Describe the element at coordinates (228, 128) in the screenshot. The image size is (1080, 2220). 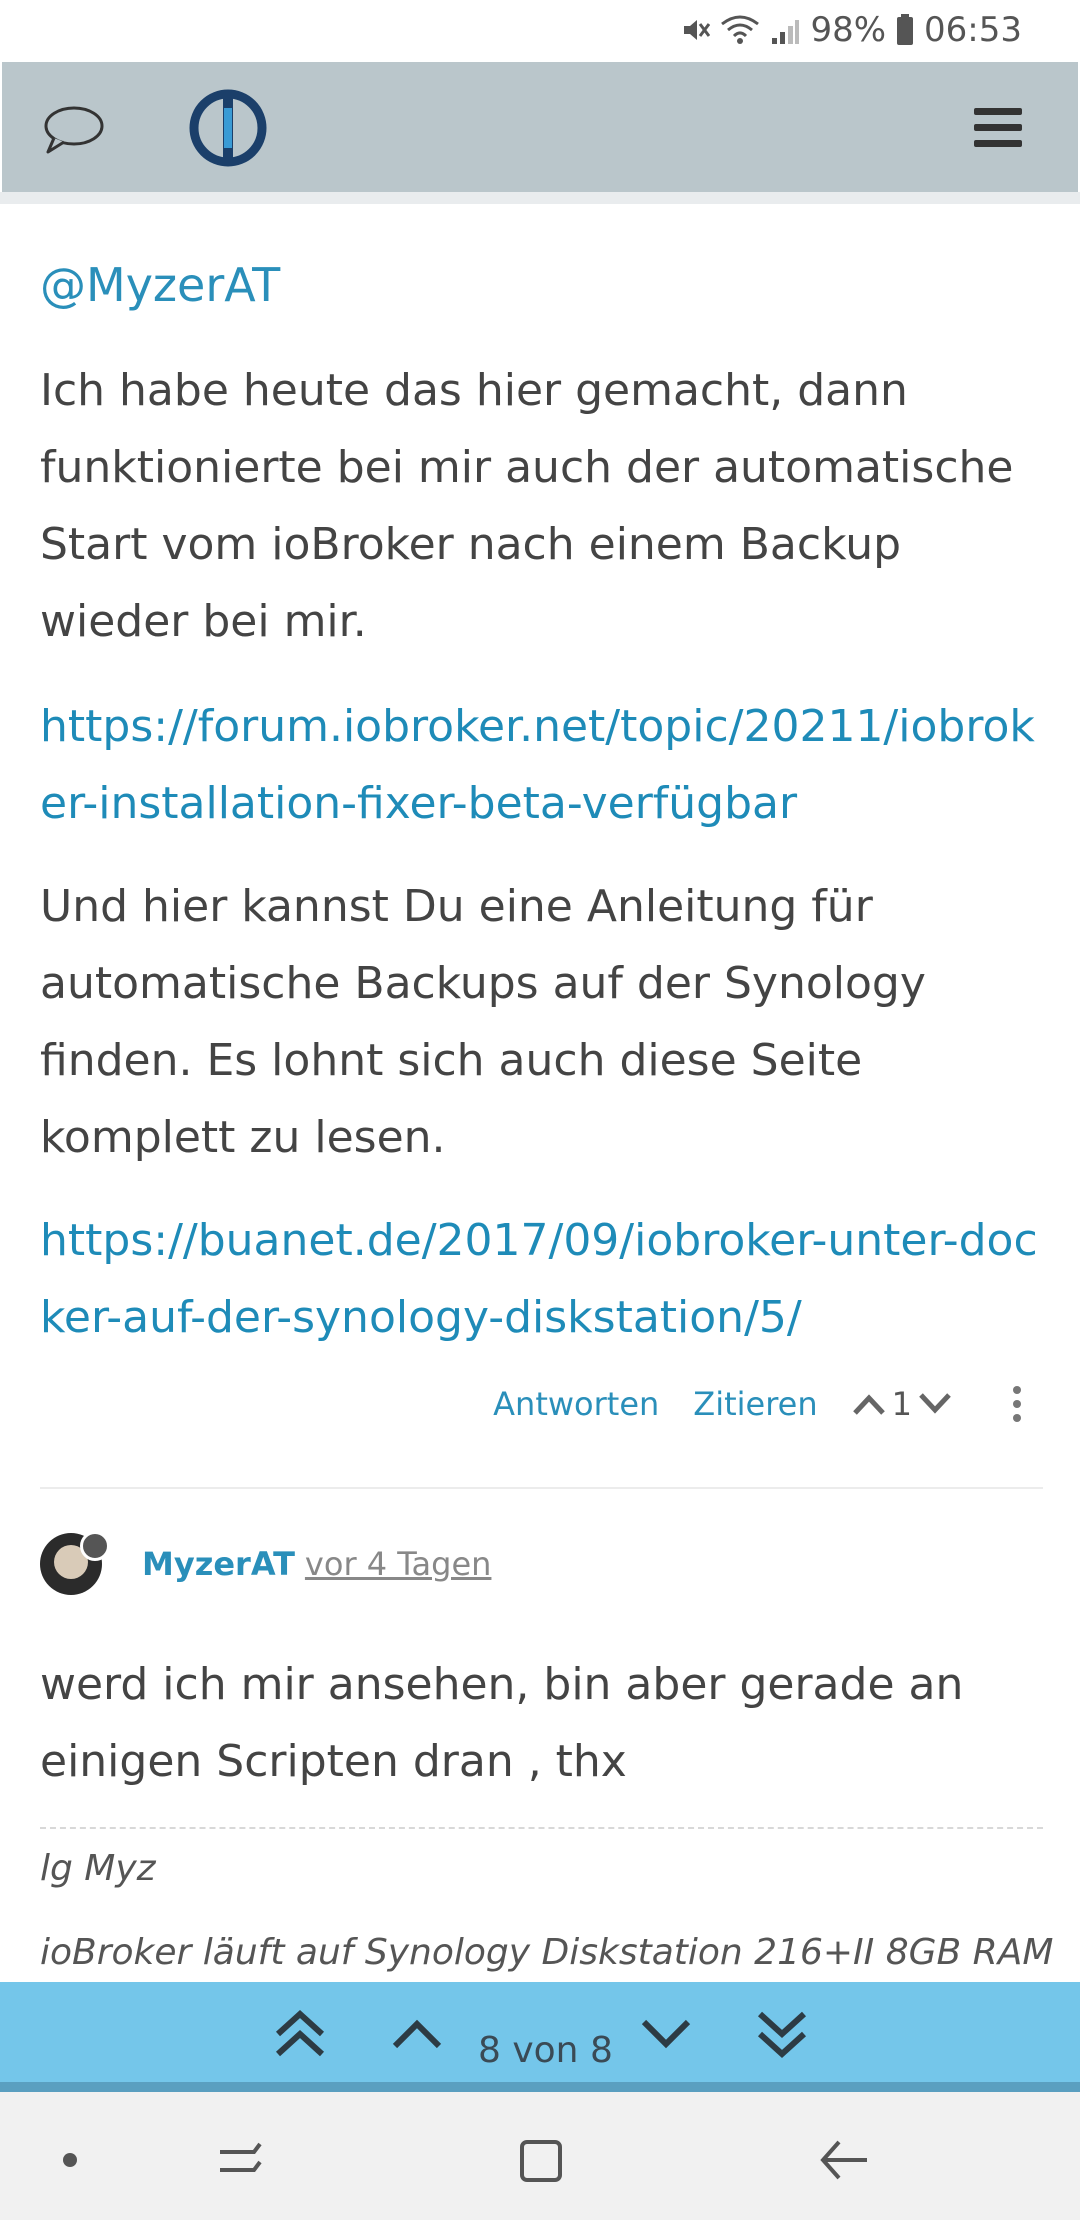
I see `iobroker-logo` at that location.